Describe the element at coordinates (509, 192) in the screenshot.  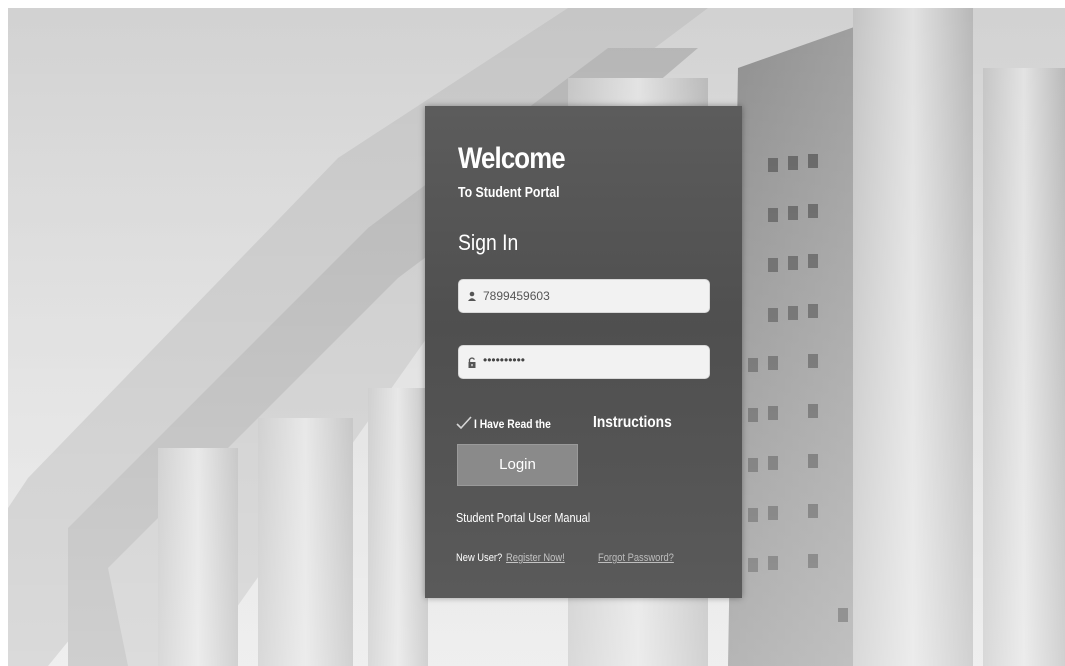
I see `portal-subtitle: To Student Portal` at that location.